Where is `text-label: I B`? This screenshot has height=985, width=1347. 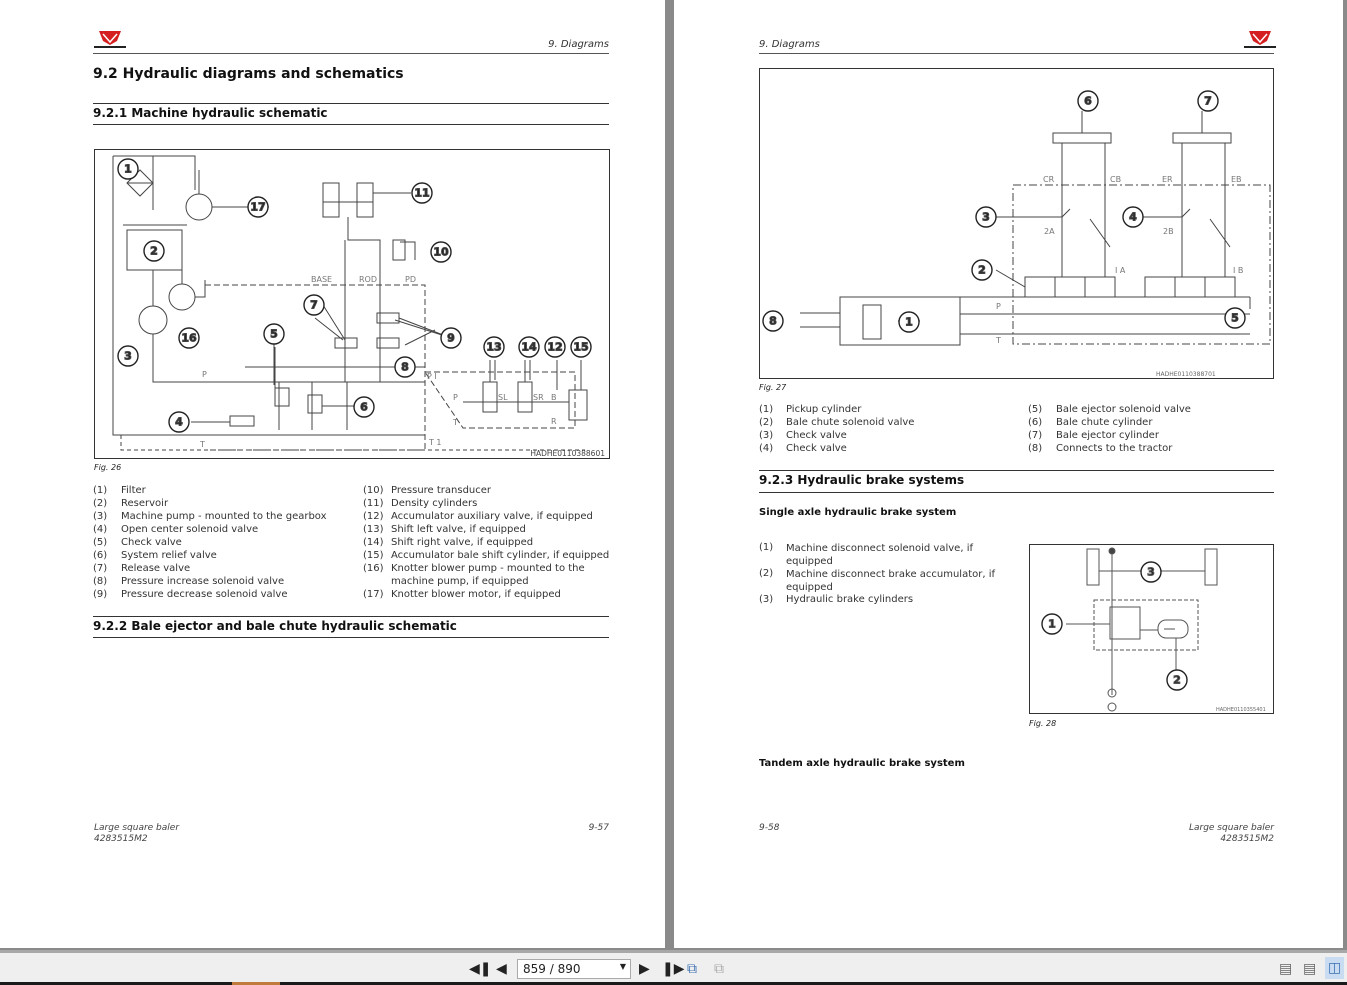
text-label: I B is located at coordinates (1238, 270).